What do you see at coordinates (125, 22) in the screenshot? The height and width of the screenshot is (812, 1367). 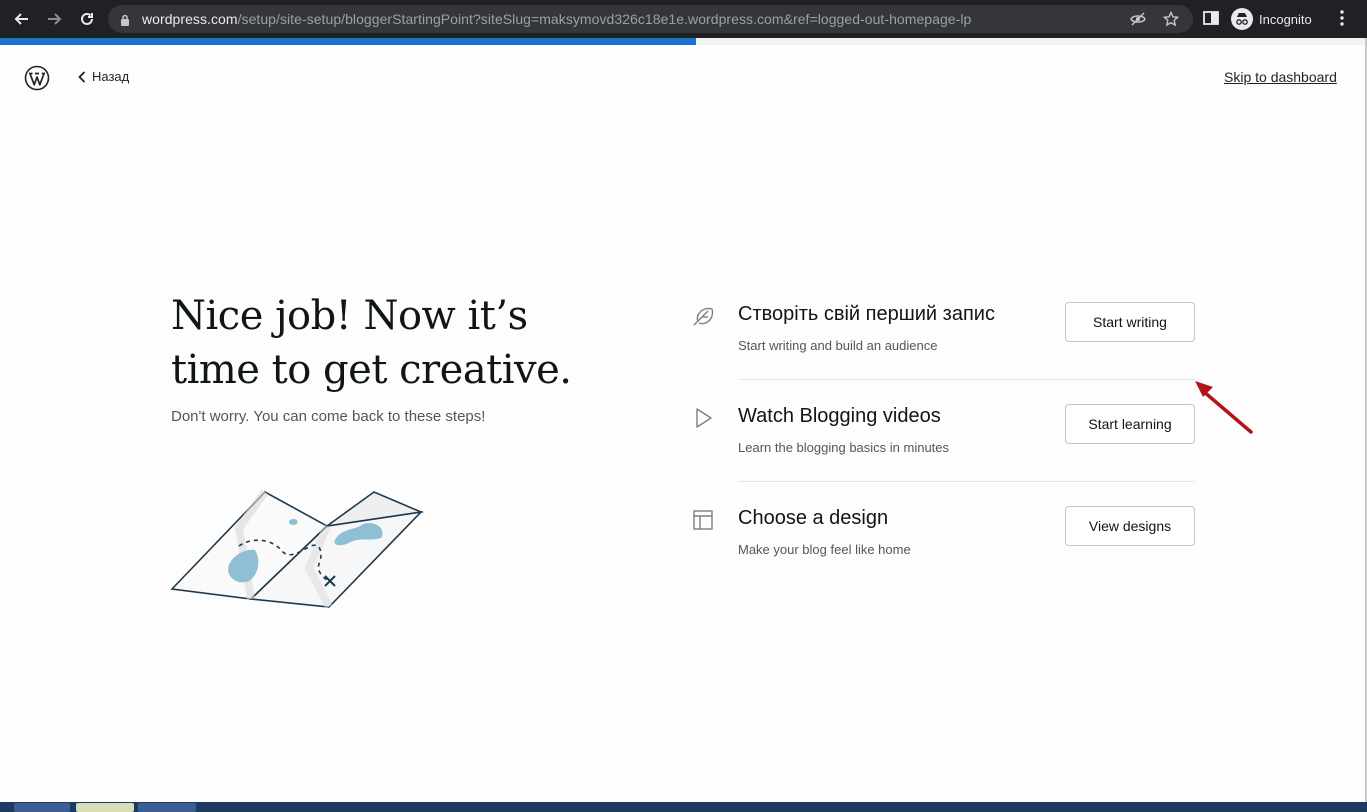 I see `lock-icon` at bounding box center [125, 22].